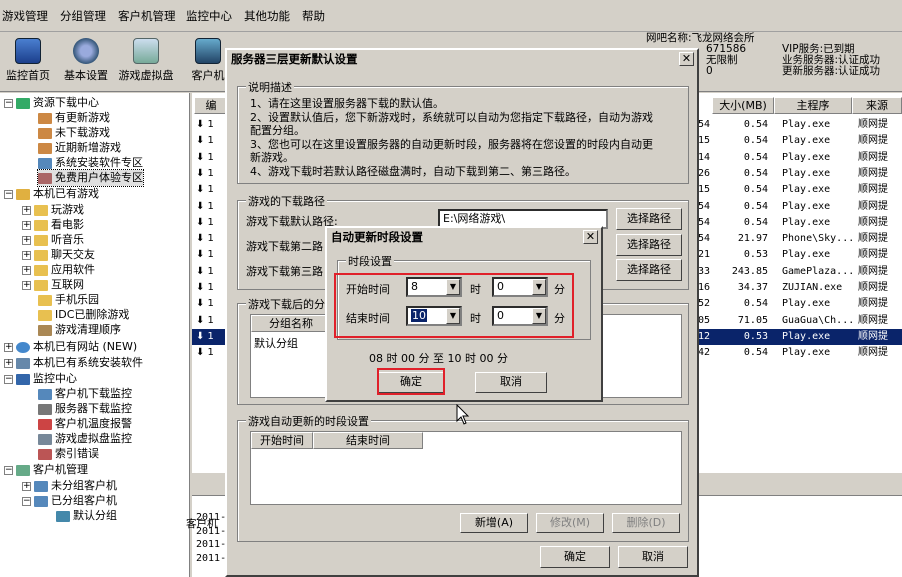 The height and width of the screenshot is (577, 902). I want to click on add-period-button: 新增(A), so click(494, 523).